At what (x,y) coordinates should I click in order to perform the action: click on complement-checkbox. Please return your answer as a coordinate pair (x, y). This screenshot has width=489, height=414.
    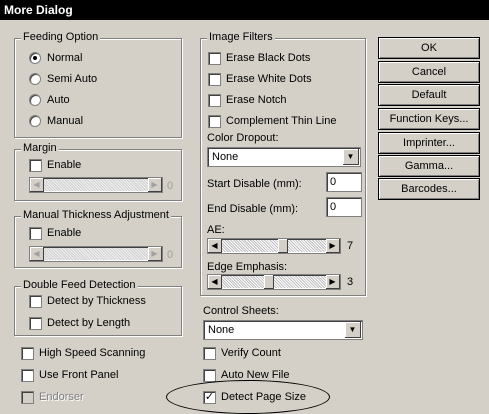
    Looking at the image, I should click on (214, 121).